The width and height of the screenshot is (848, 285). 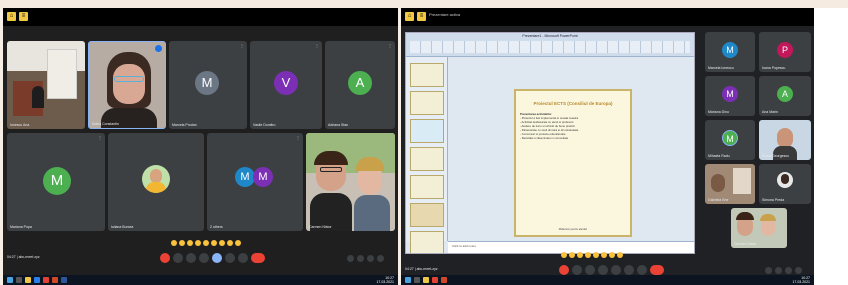 I want to click on speaking-indicator-icon, so click(x=158, y=48).